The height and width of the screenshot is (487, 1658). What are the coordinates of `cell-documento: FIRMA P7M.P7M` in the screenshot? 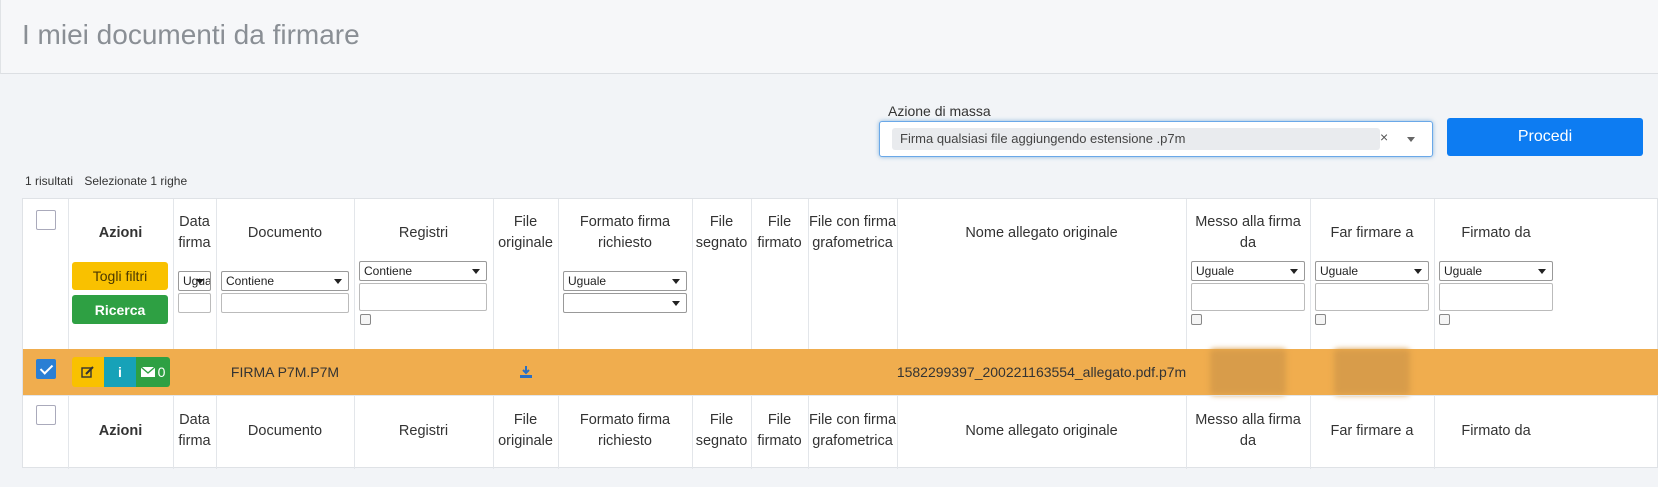 It's located at (285, 372).